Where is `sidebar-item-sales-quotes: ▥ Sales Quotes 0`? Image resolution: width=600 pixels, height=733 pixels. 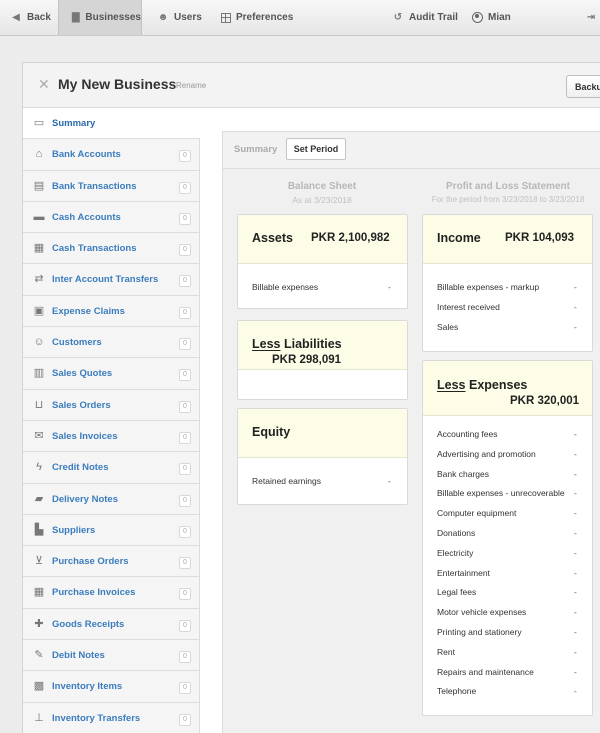
sidebar-item-sales-quotes: ▥ Sales Quotes 0 is located at coordinates (111, 374).